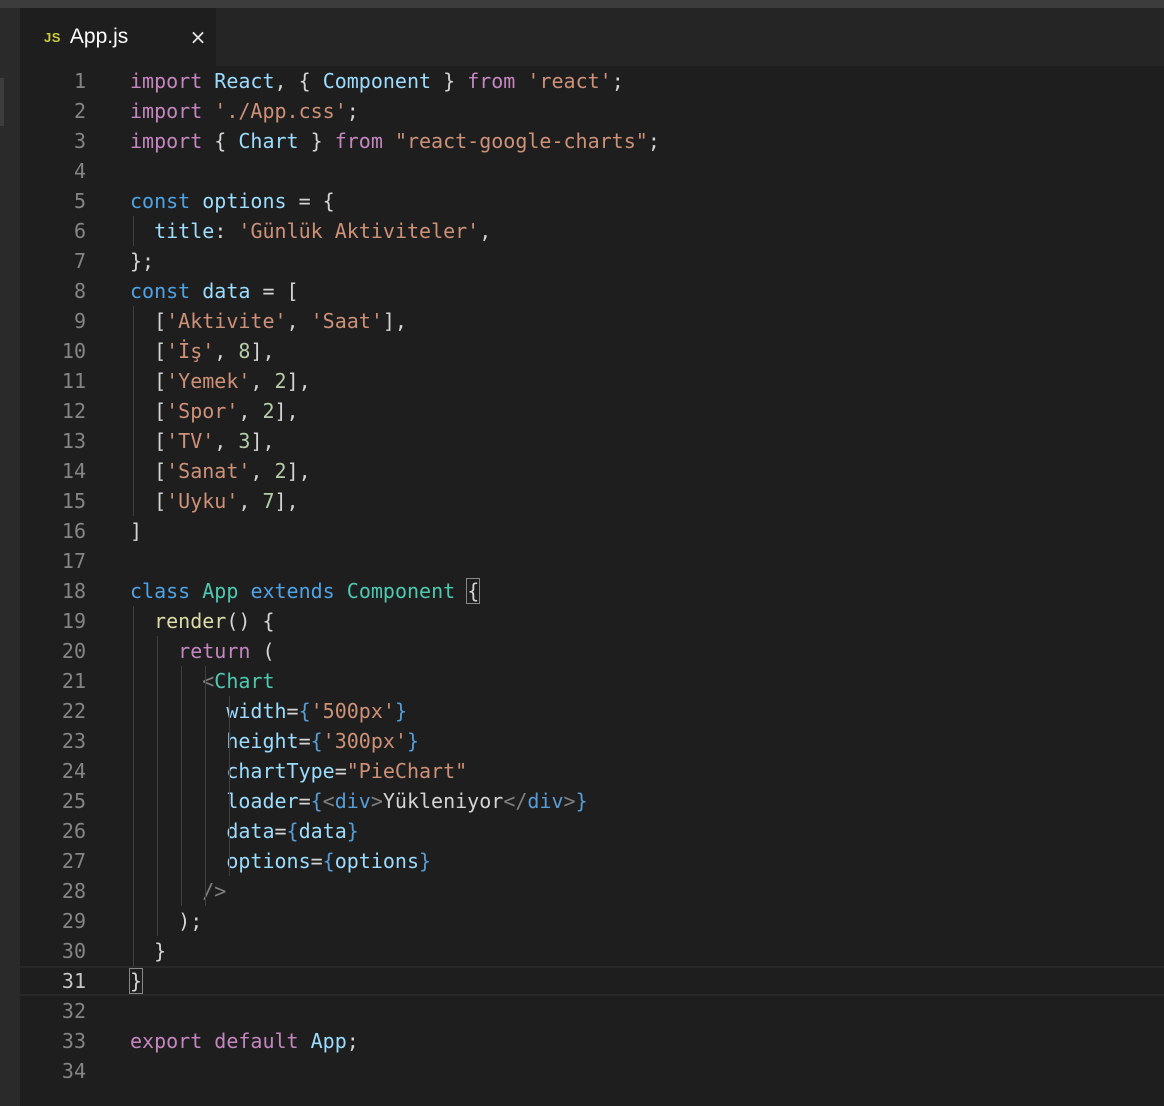  I want to click on line-number: 29, so click(73, 921).